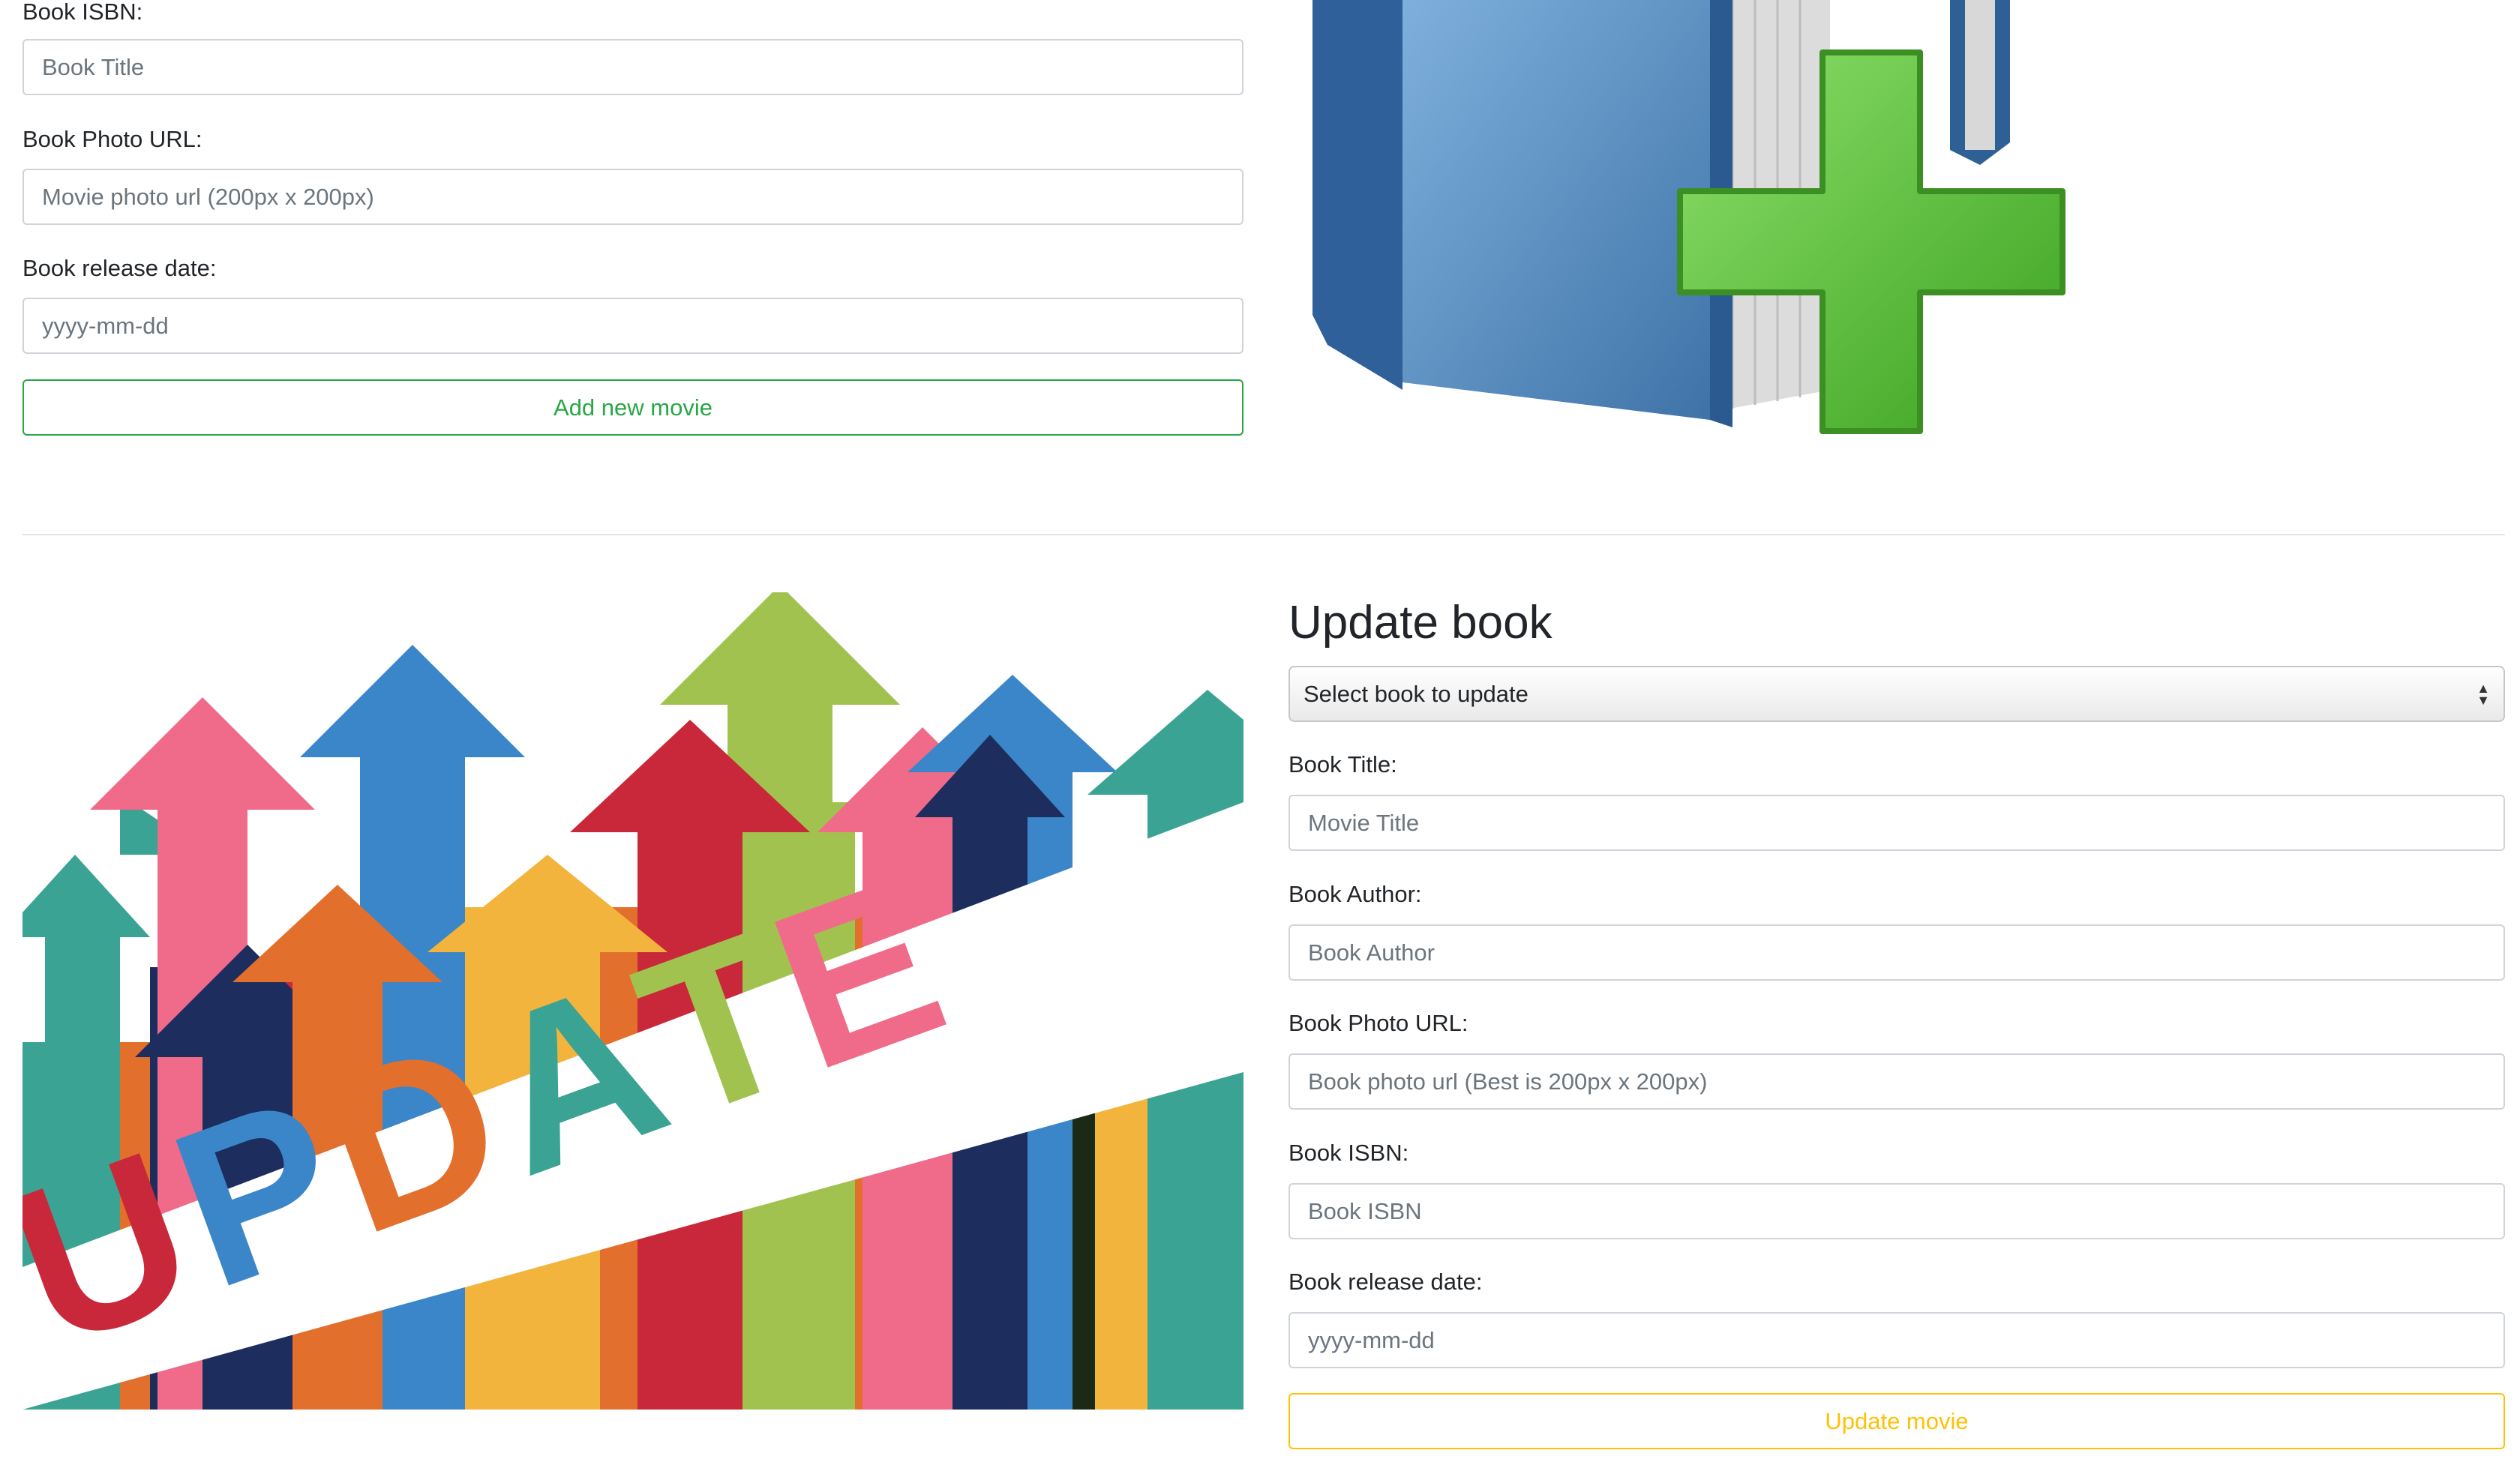 Image resolution: width=2520 pixels, height=1480 pixels. I want to click on update-heading: Update book, so click(1420, 623).